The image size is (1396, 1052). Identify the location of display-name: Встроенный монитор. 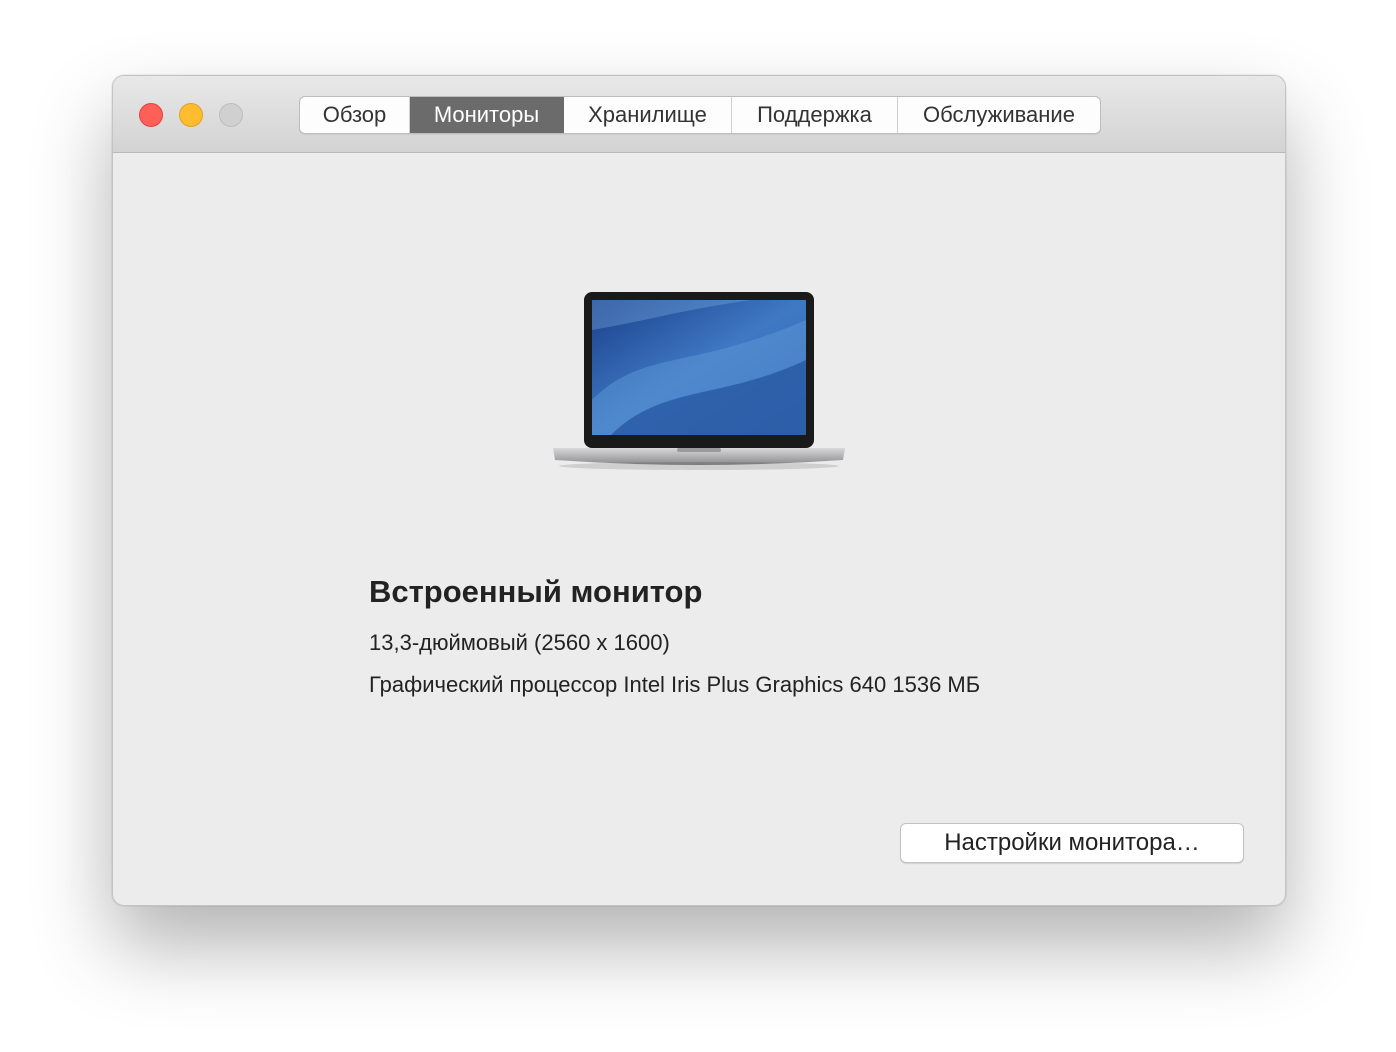
(536, 591).